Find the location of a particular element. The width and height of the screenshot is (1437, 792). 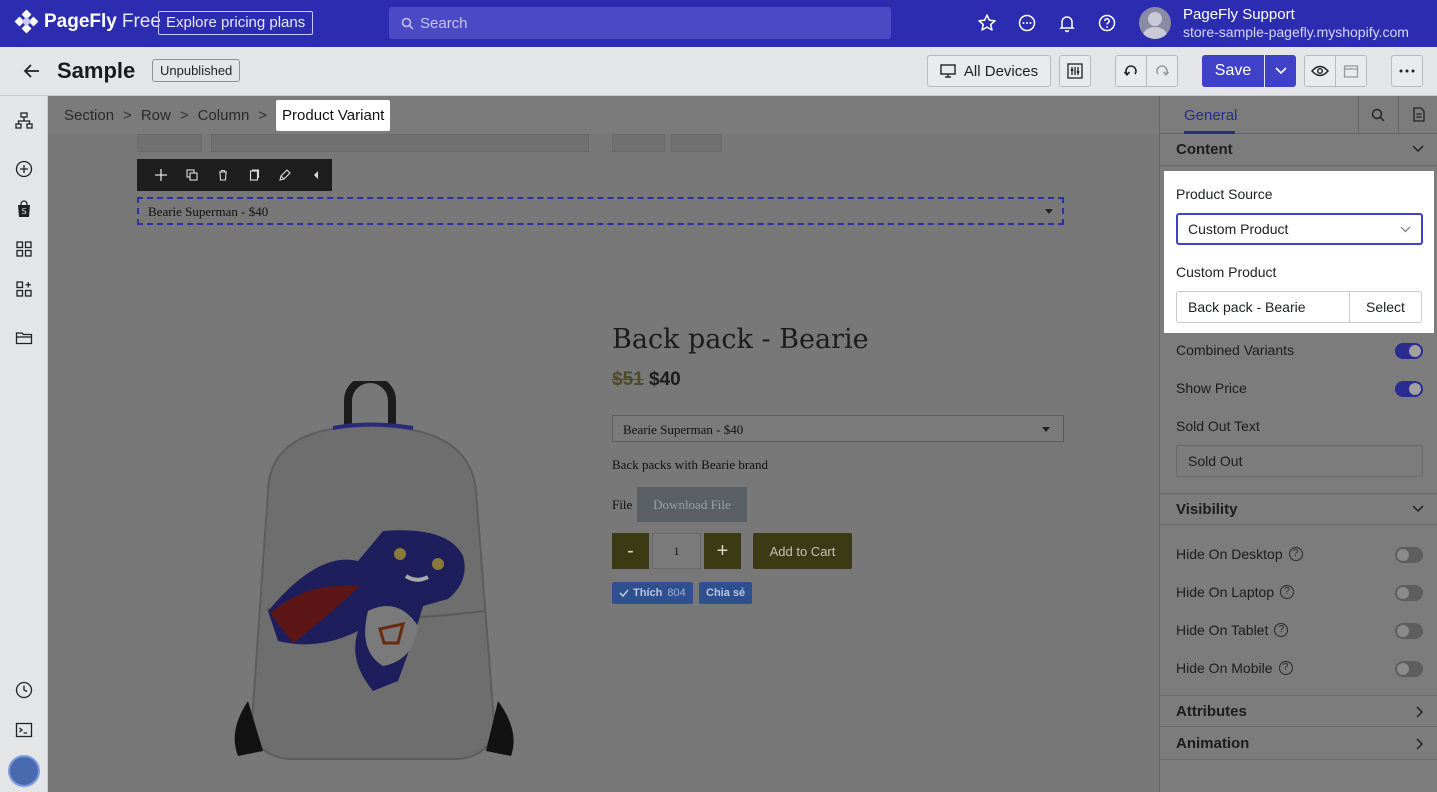

document-icon is located at coordinates (1419, 114).